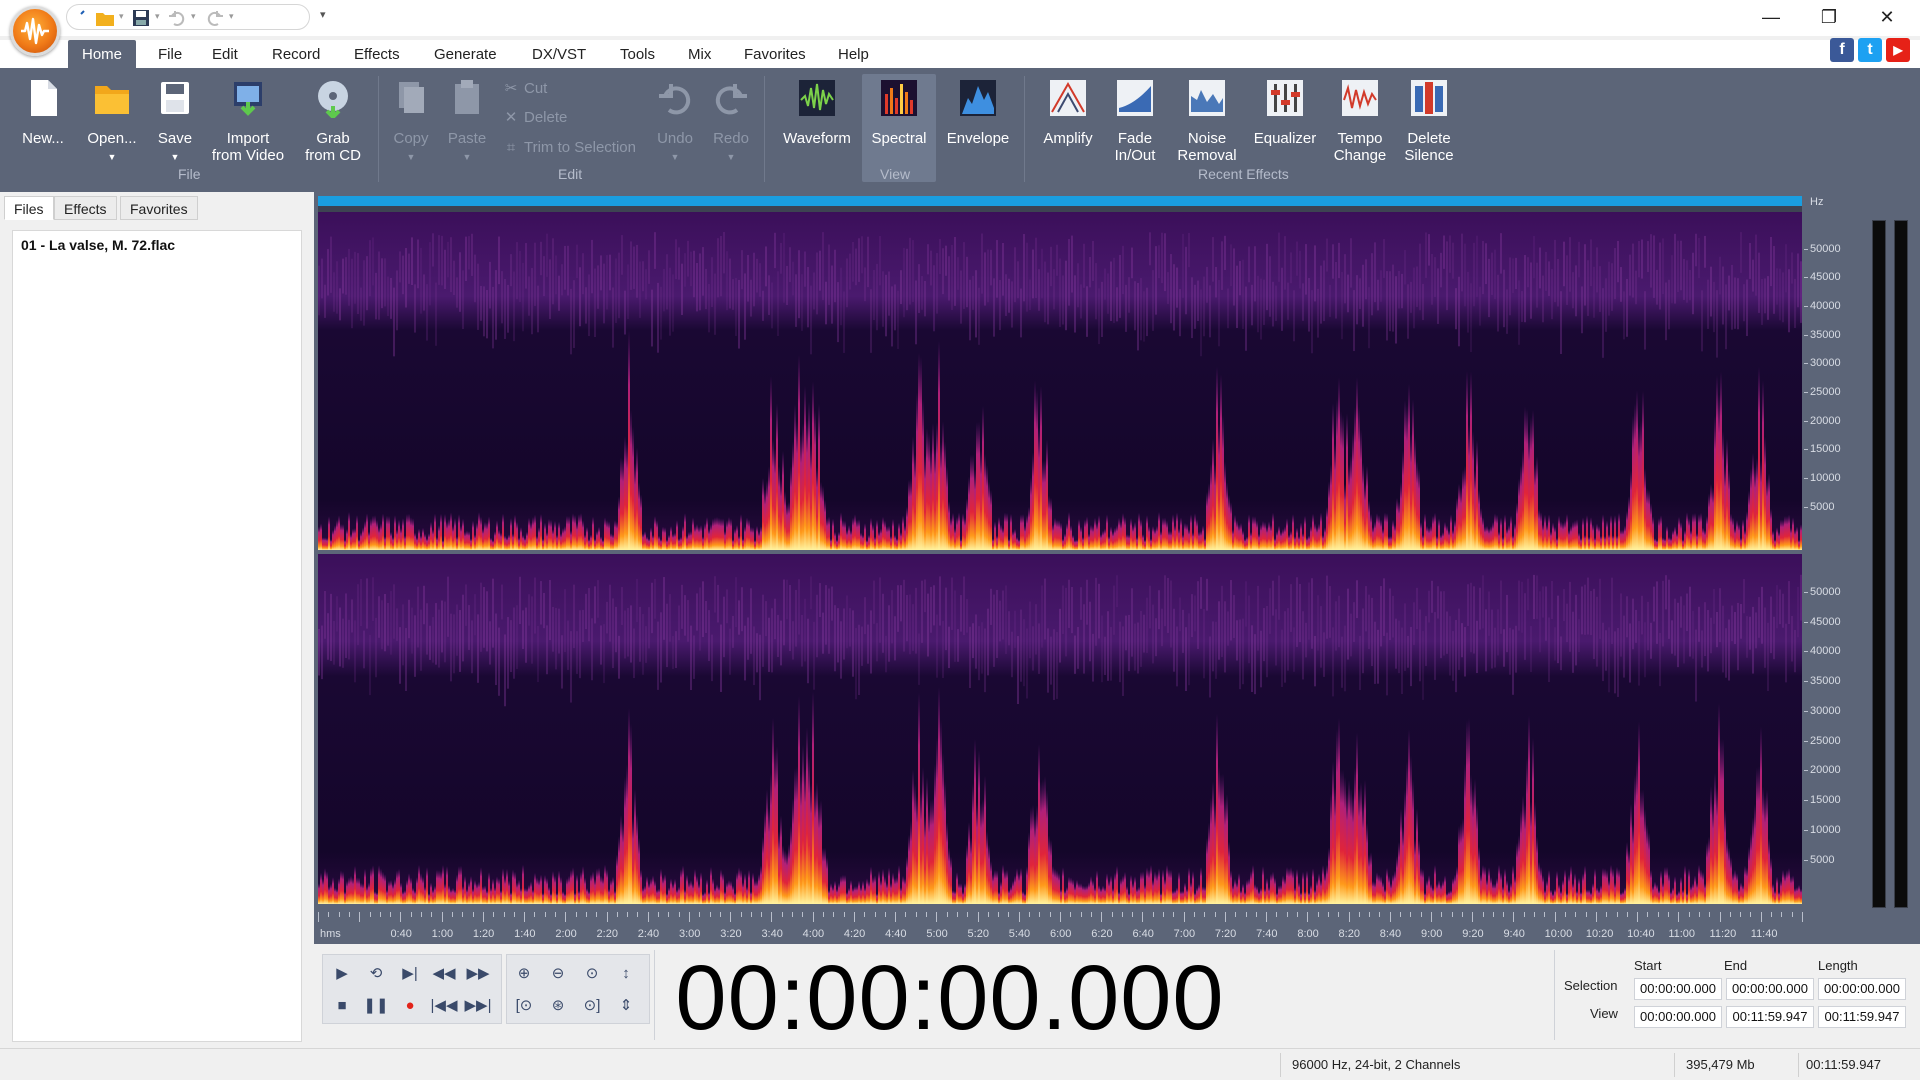 The height and width of the screenshot is (1080, 1920). I want to click on restore-button: ❐, so click(1829, 17).